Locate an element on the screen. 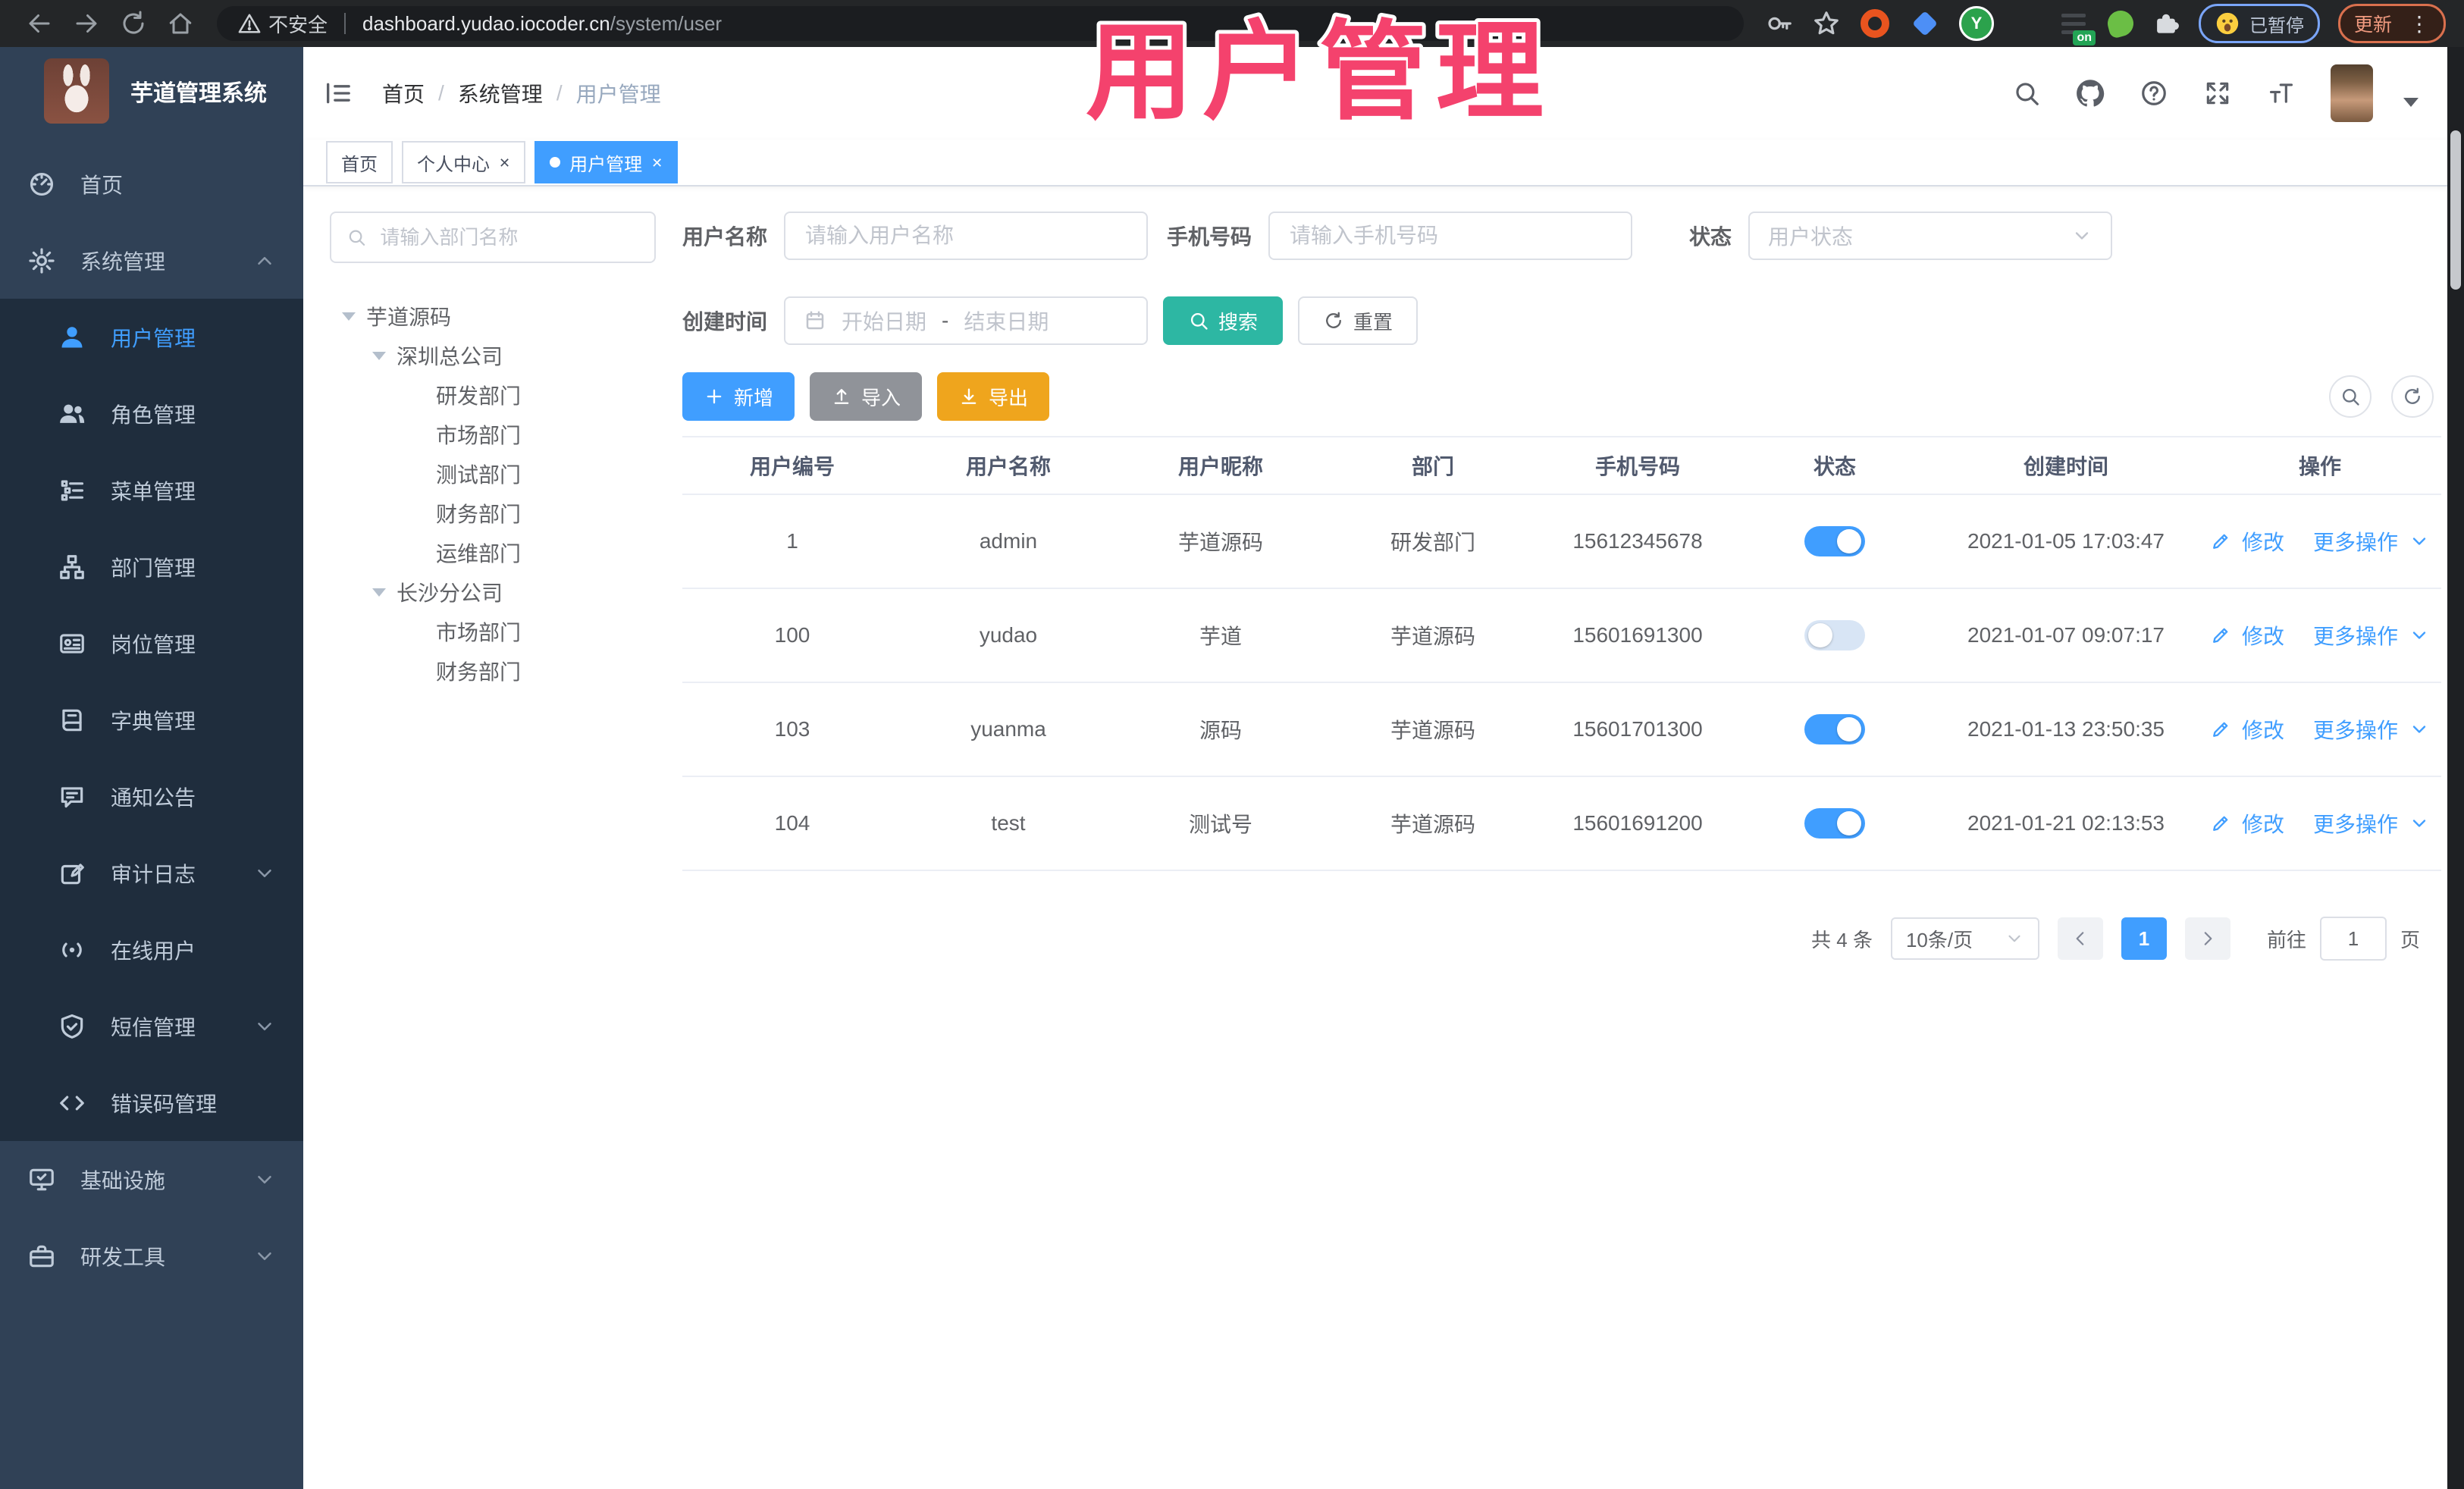 The width and height of the screenshot is (2464, 1489). sidebar-item-dict-mgmt: 字典管理 is located at coordinates (151, 720).